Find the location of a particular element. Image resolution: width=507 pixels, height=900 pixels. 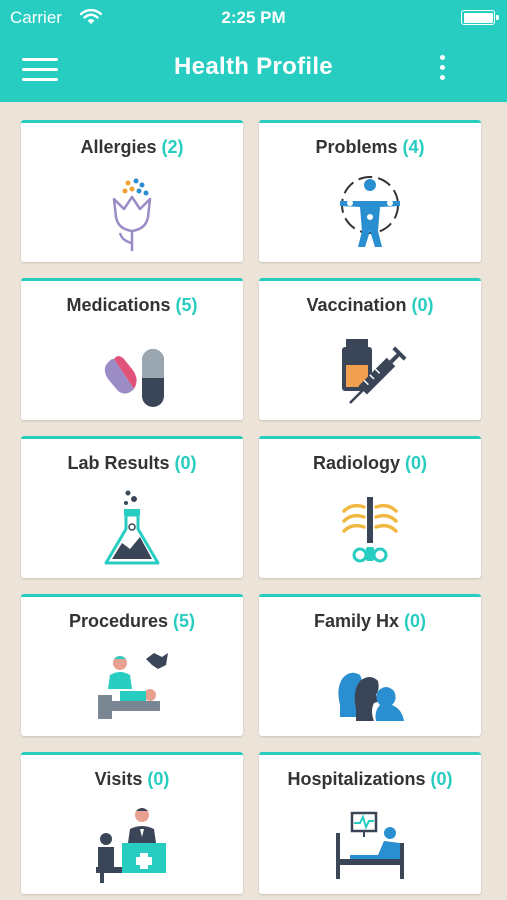

card-title: Radiology (0) is located at coordinates (370, 463).